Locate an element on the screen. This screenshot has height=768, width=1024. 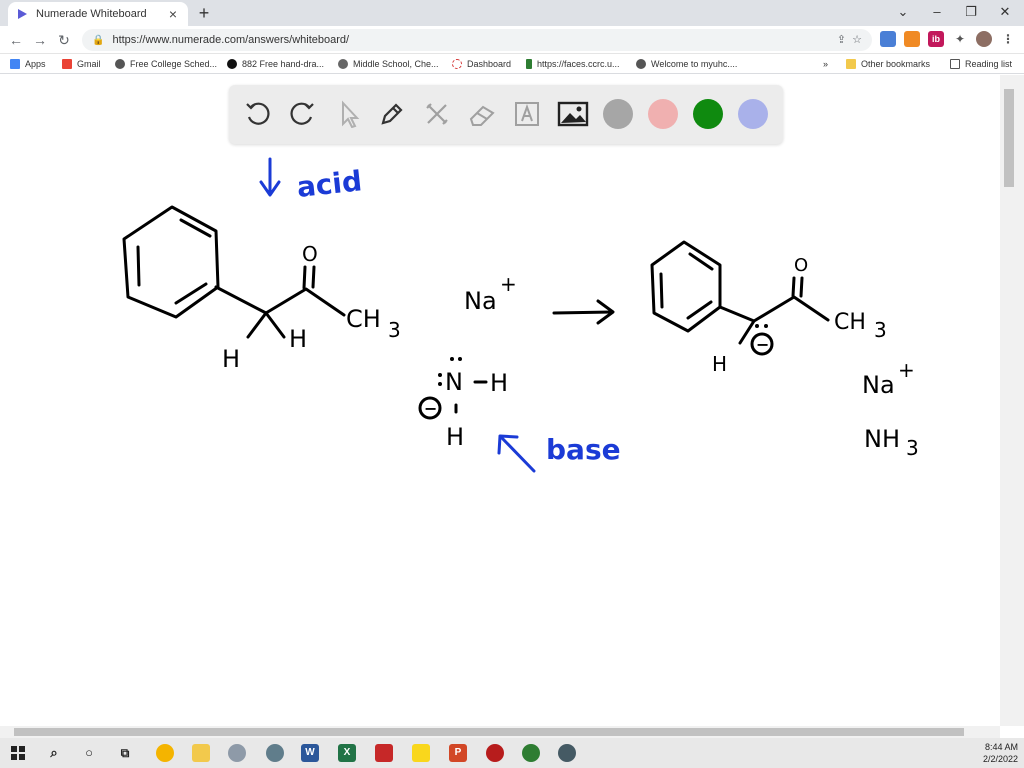
image-tool-button is located at coordinates (573, 114).